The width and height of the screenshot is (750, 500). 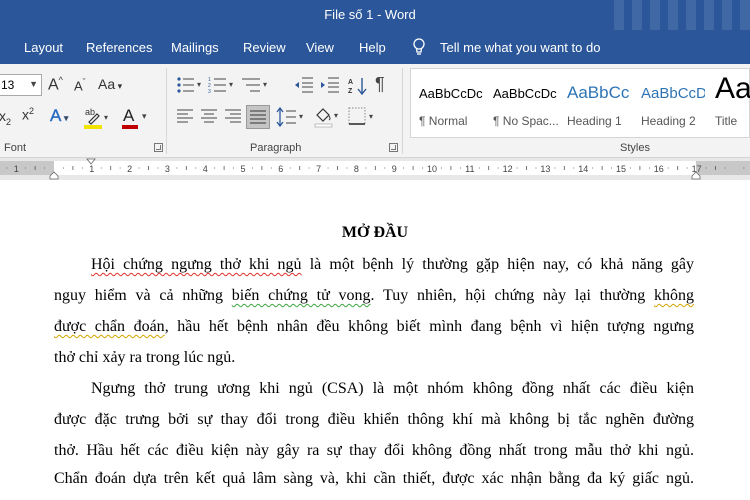 What do you see at coordinates (158, 147) in the screenshot?
I see `font-dialog-launcher` at bounding box center [158, 147].